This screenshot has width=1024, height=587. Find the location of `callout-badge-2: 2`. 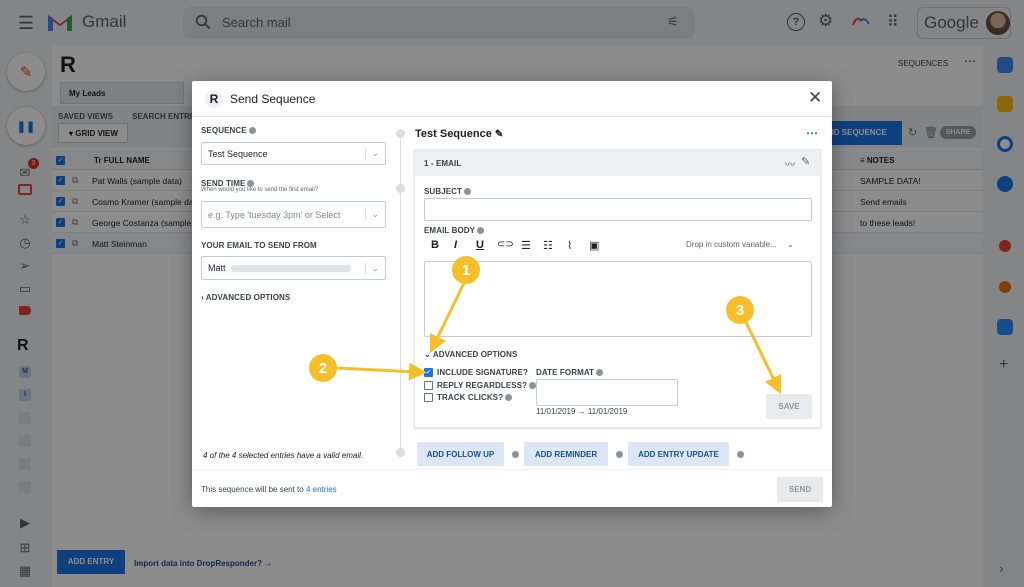

callout-badge-2: 2 is located at coordinates (323, 368).